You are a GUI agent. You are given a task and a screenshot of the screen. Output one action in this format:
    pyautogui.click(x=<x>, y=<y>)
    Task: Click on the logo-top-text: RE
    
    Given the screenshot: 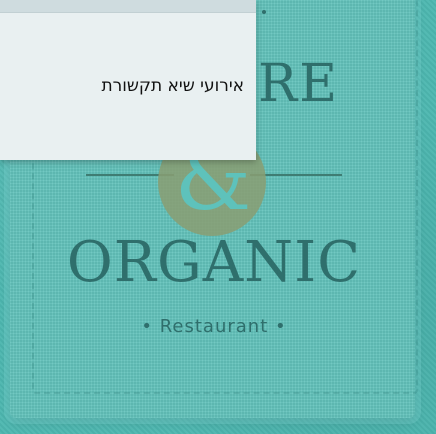 What is the action you would take?
    pyautogui.click(x=299, y=84)
    